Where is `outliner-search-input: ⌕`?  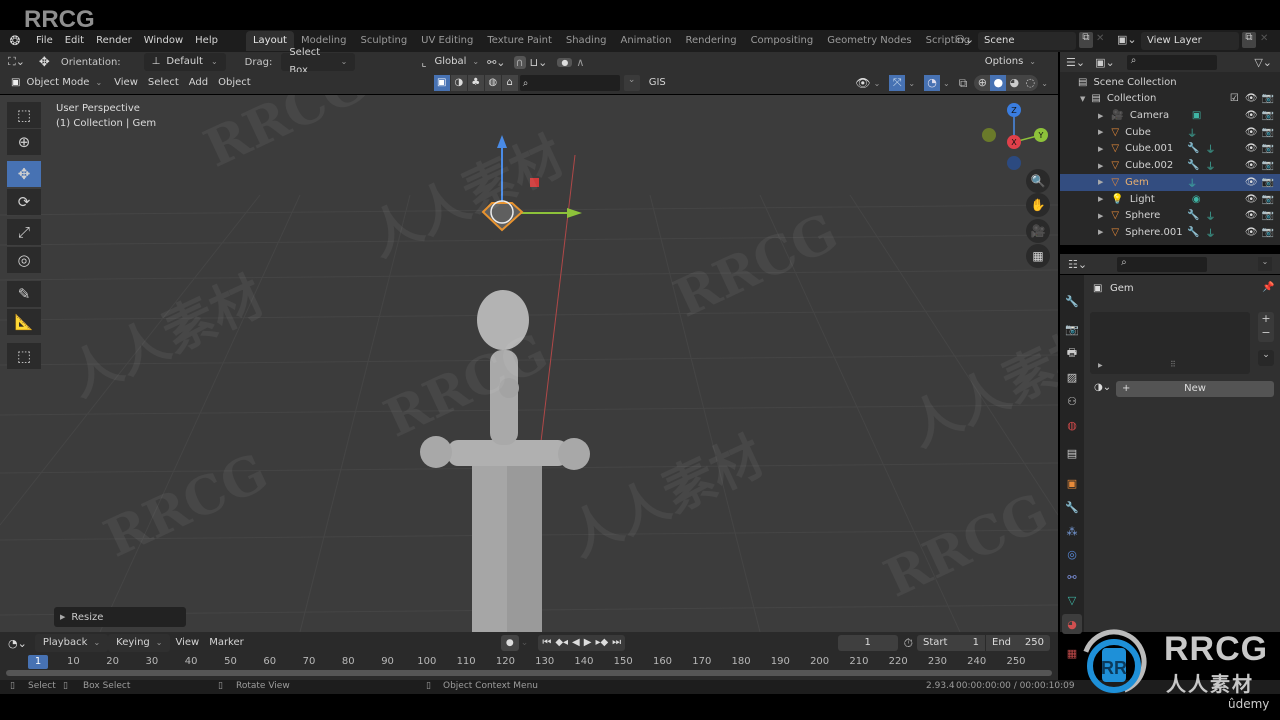 outliner-search-input: ⌕ is located at coordinates (1171, 62).